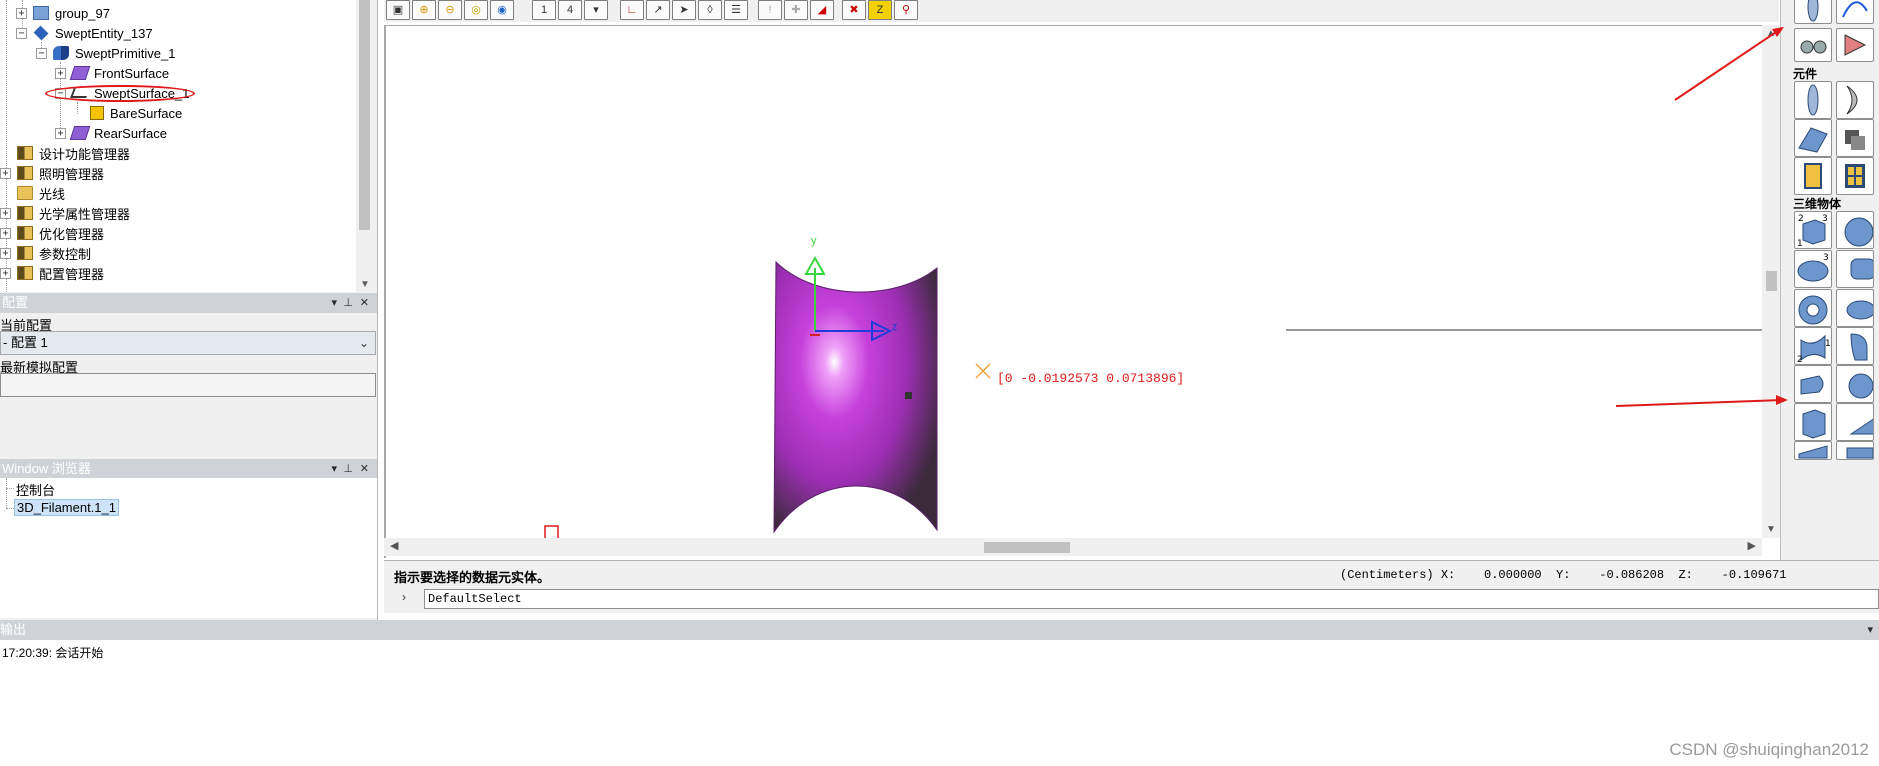 This screenshot has width=1879, height=766. What do you see at coordinates (1813, 384) in the screenshot?
I see `obj-capsule-button` at bounding box center [1813, 384].